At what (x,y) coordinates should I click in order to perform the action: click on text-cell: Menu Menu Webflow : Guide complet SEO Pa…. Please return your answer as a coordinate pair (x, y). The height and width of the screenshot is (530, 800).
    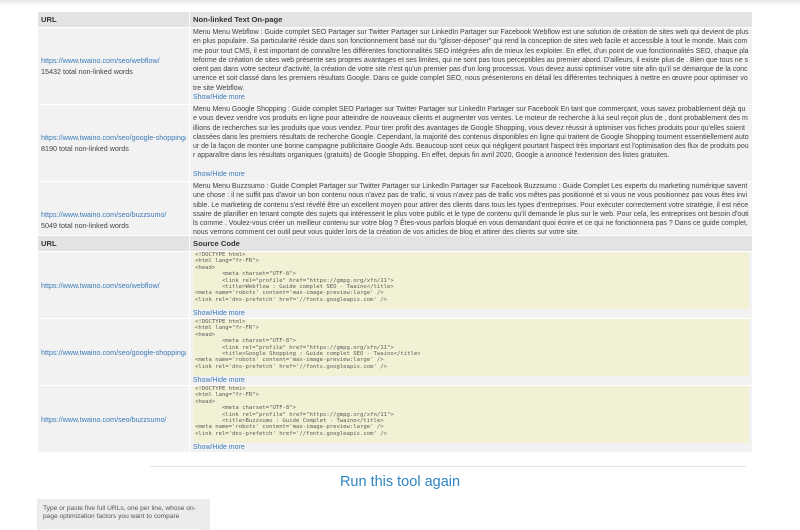
    Looking at the image, I should click on (471, 66).